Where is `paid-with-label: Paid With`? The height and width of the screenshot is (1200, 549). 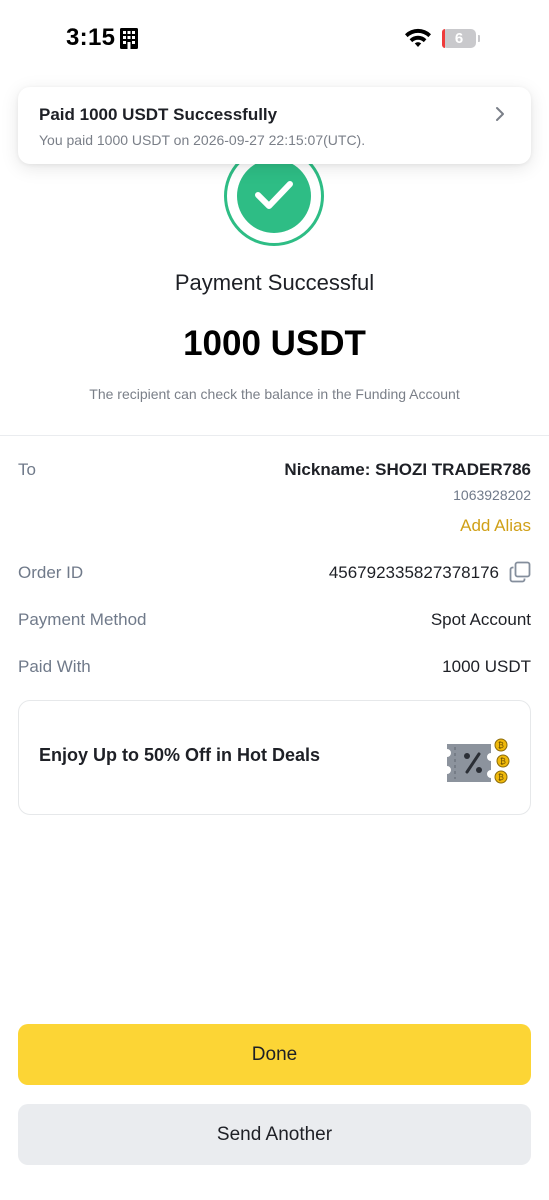 paid-with-label: Paid With is located at coordinates (54, 666).